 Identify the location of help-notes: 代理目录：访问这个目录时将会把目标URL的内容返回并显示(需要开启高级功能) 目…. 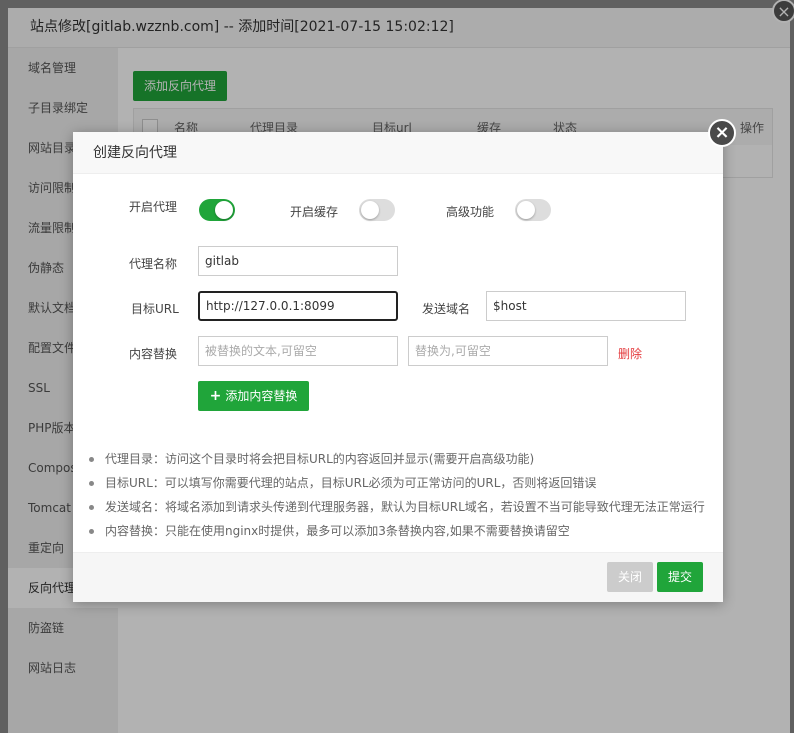
(397, 498).